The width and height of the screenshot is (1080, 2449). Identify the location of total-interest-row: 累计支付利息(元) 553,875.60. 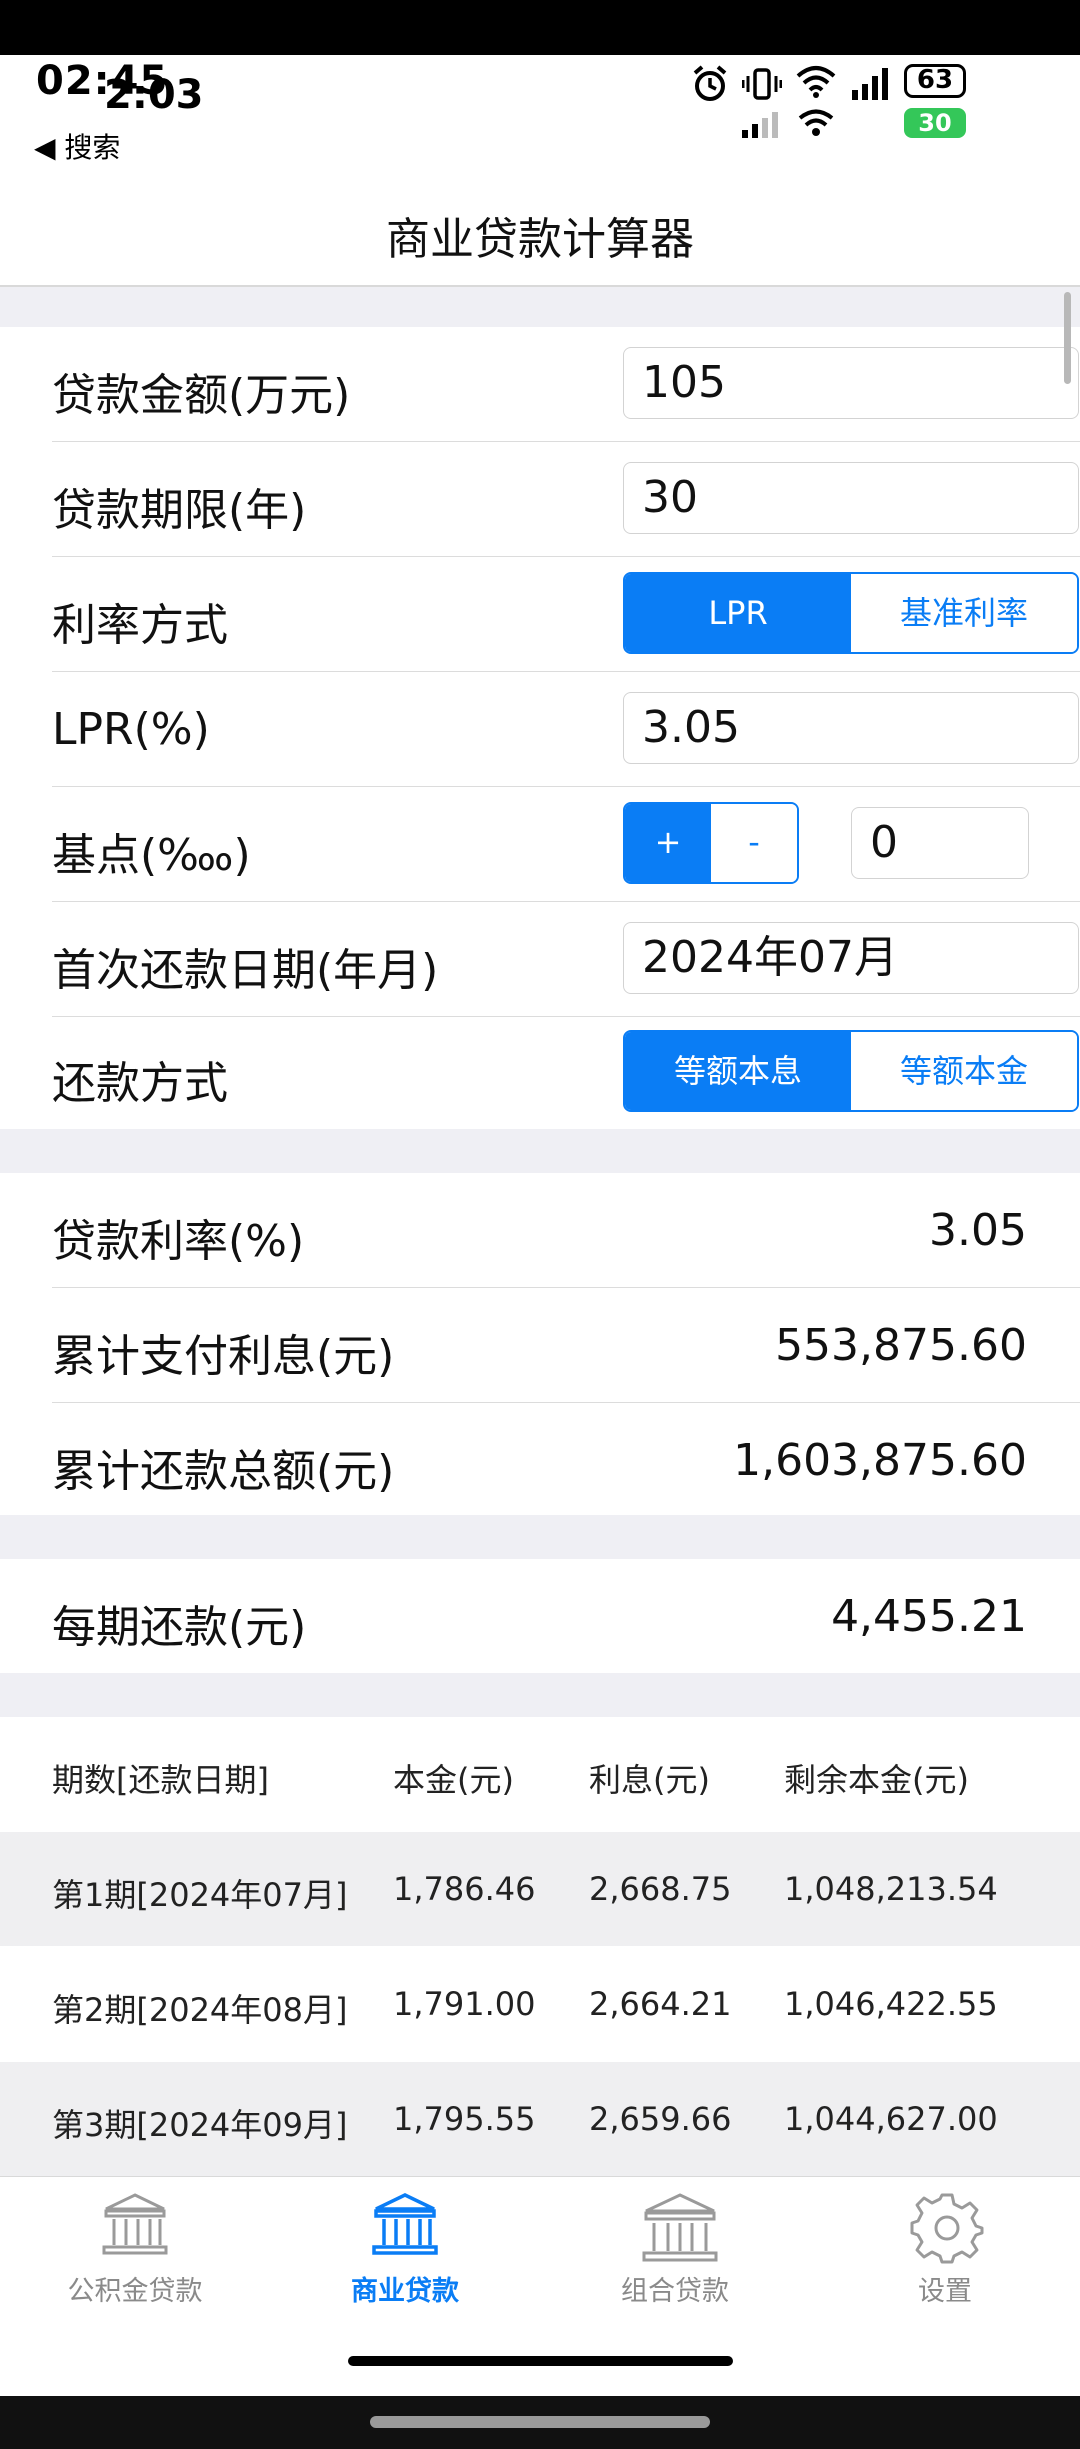
(566, 1345).